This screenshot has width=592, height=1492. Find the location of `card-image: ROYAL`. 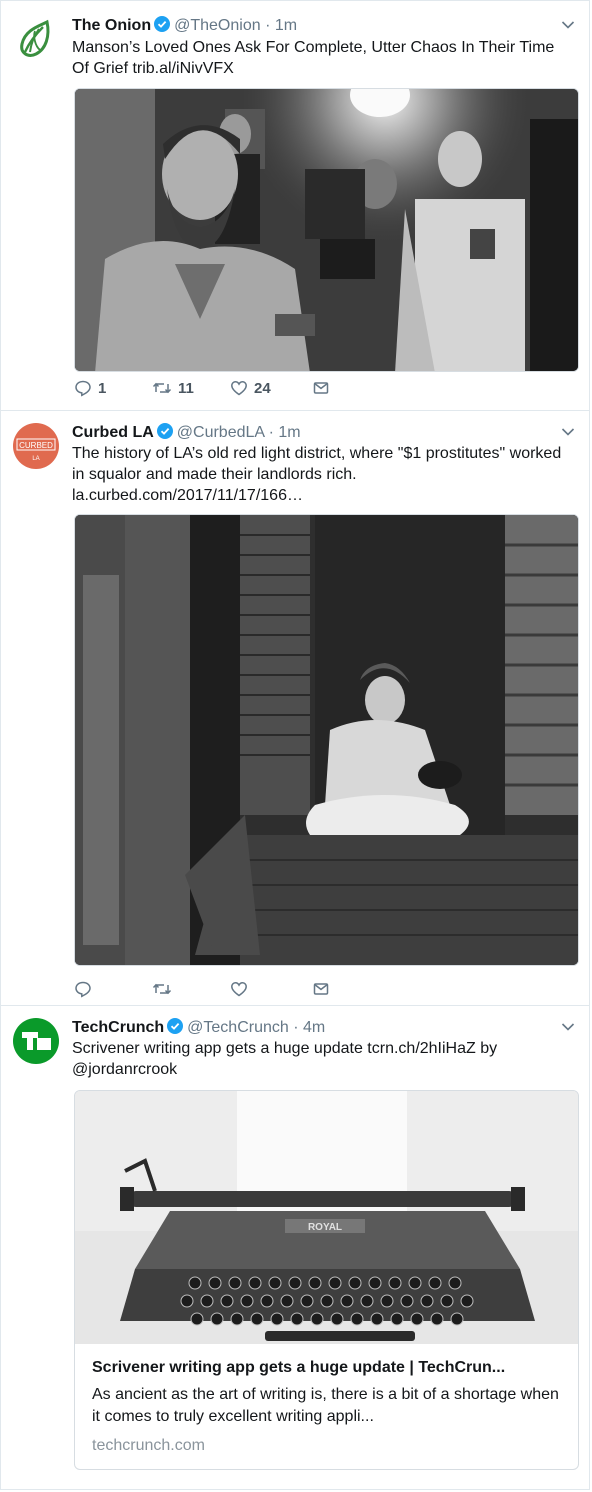

card-image: ROYAL is located at coordinates (326, 1217).